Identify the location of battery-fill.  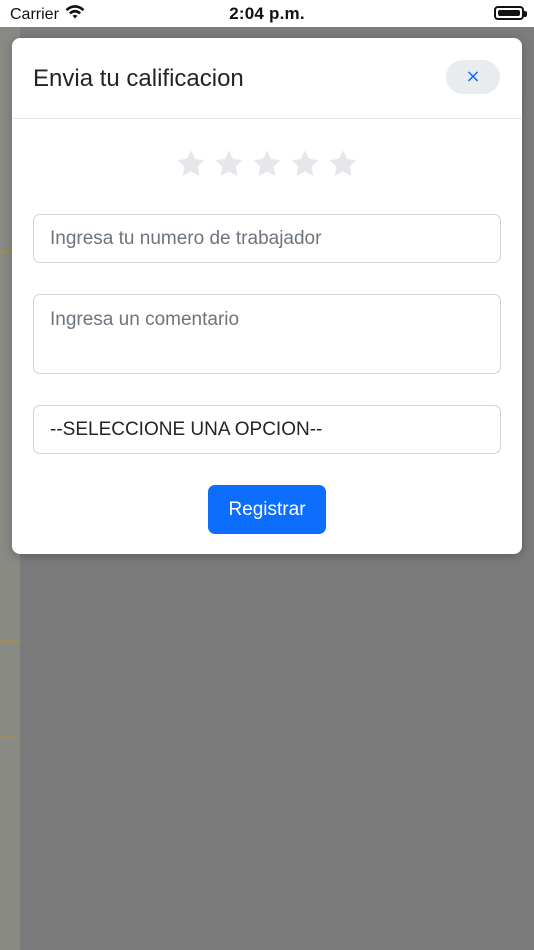
(509, 13).